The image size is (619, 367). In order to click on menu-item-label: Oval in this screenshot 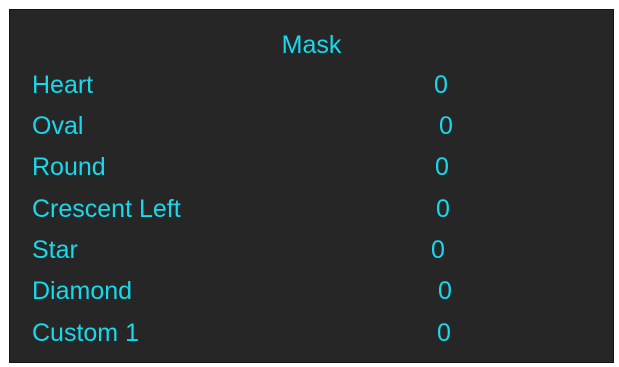, I will do `click(58, 126)`.